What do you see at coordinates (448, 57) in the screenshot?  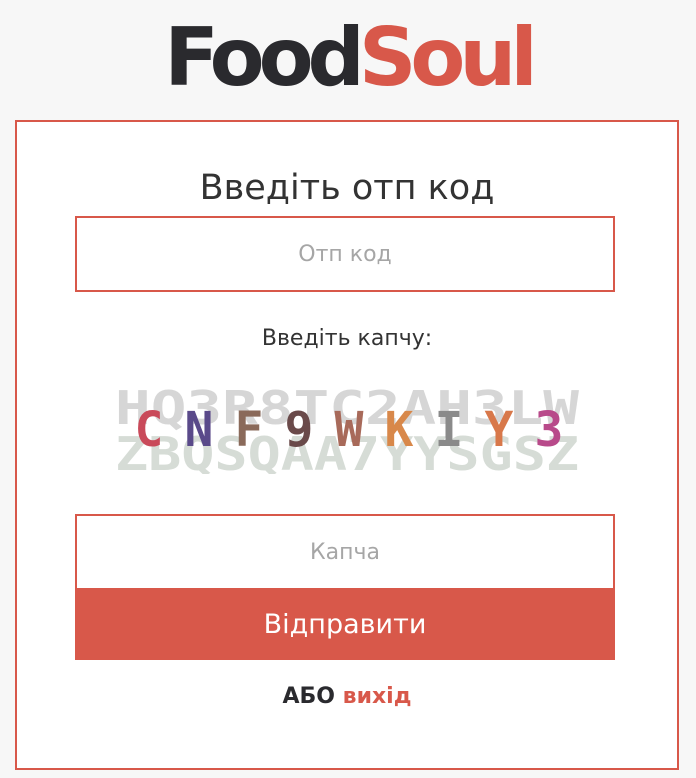 I see `logo-part-soul: Soul` at bounding box center [448, 57].